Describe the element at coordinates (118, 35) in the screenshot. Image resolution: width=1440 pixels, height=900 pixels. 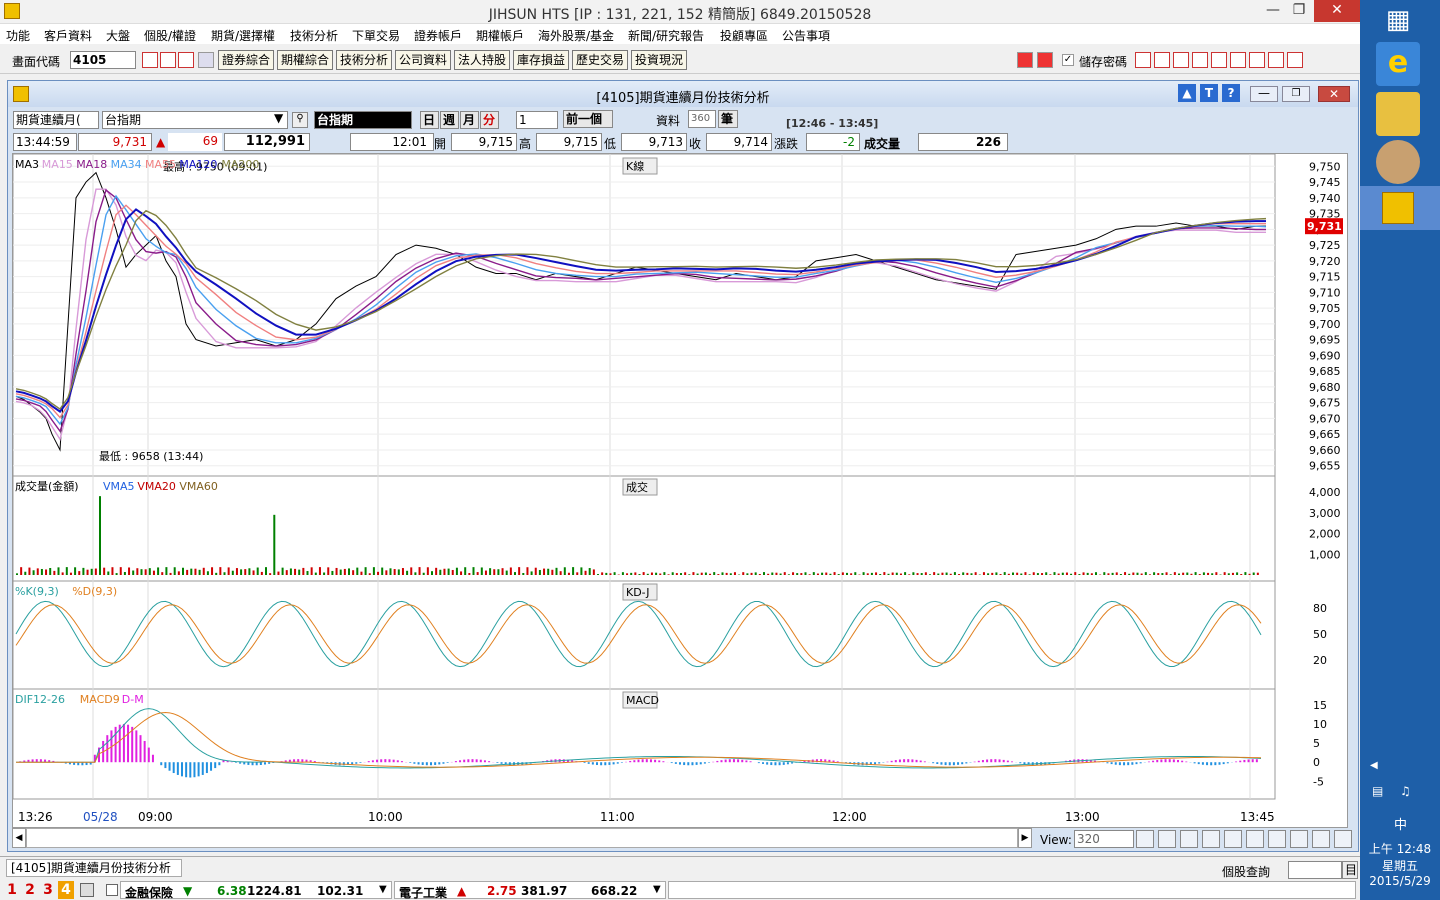
I see `menu-item: 大盤` at that location.